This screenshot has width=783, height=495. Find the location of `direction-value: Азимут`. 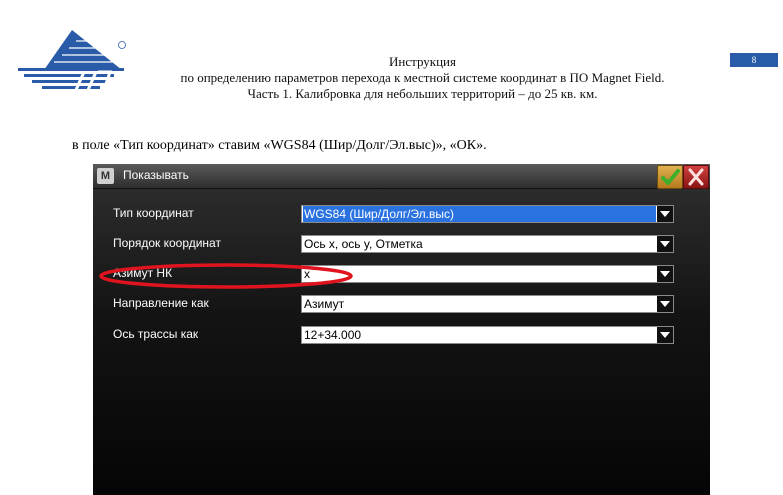

direction-value: Азимут is located at coordinates (324, 304).